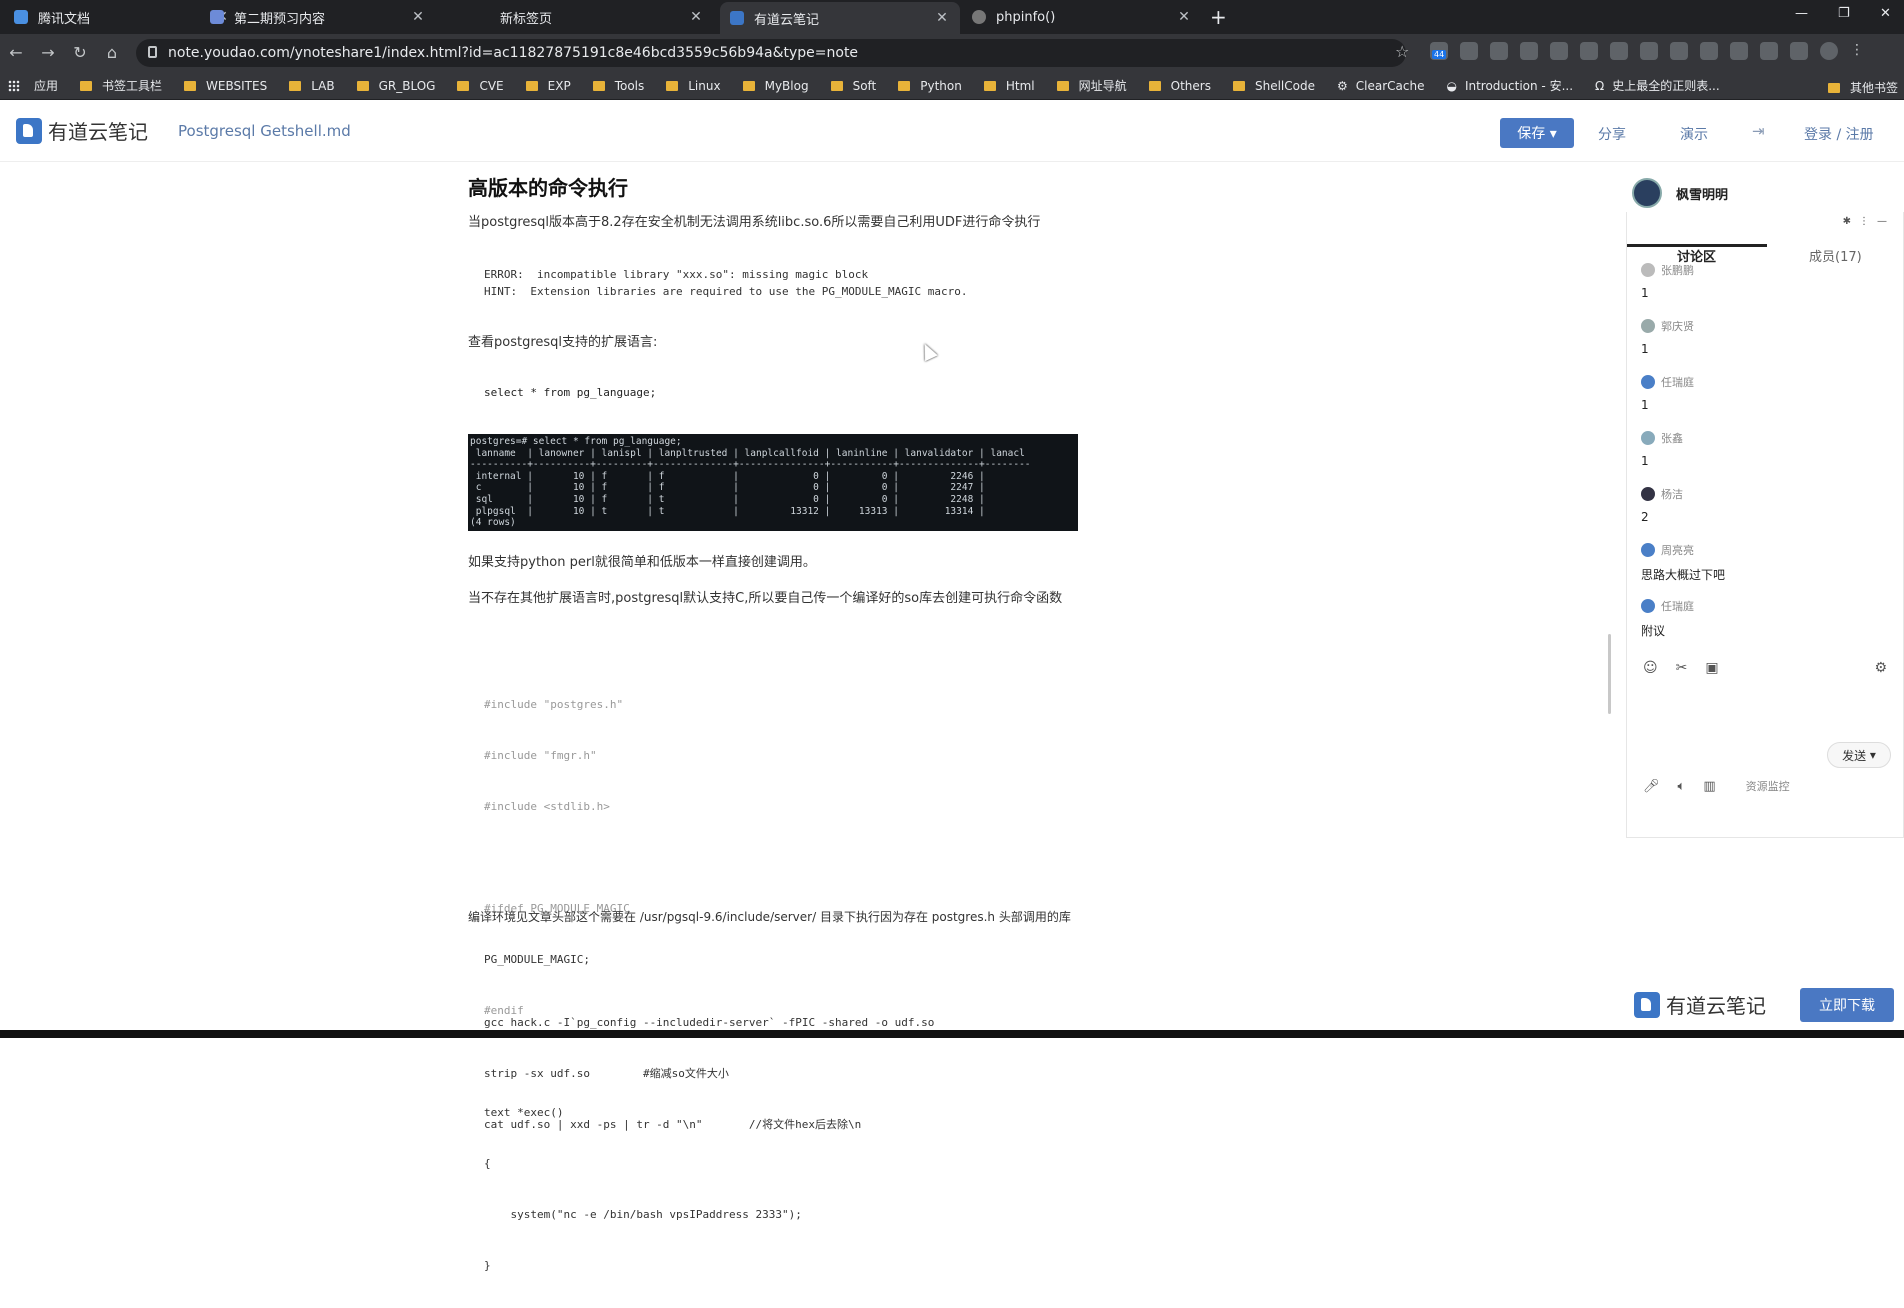 The image size is (1904, 1308). I want to click on restore-icon: ❐, so click(1844, 13).